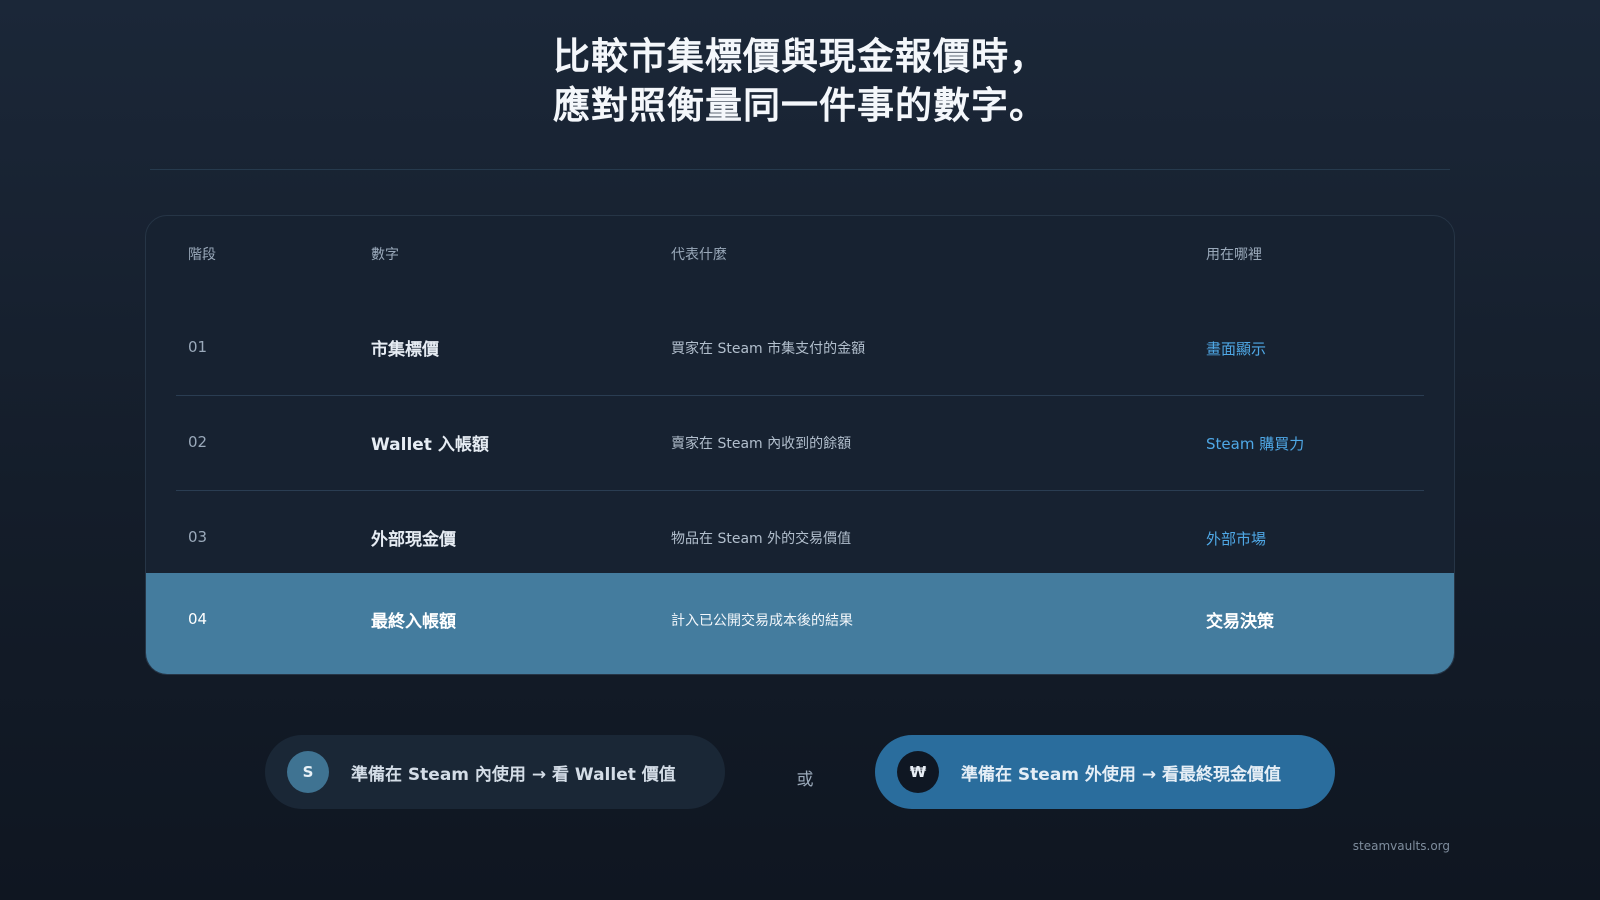 The height and width of the screenshot is (900, 1600). What do you see at coordinates (430, 445) in the screenshot?
I see `row-number-name: Wallet 入帳額` at bounding box center [430, 445].